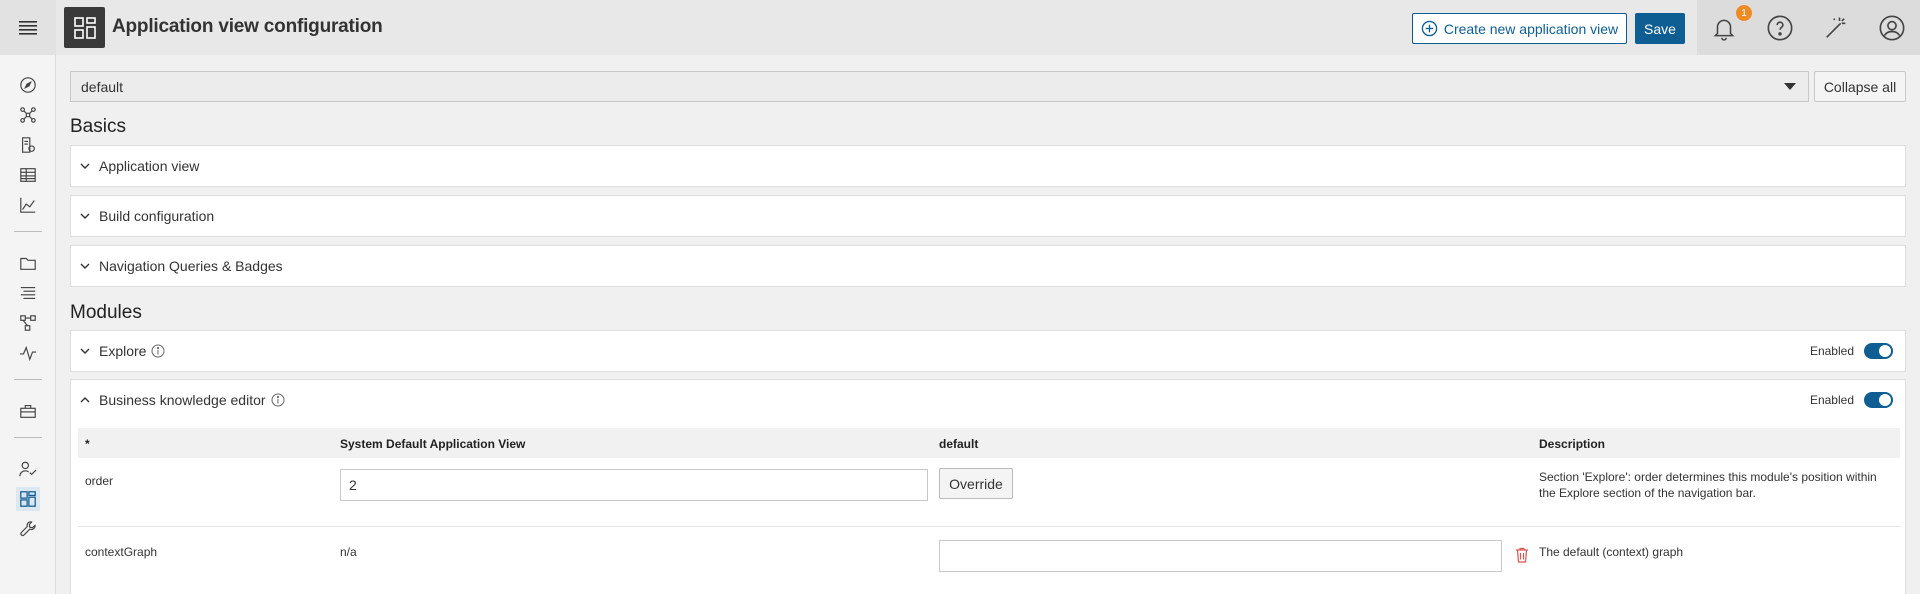  What do you see at coordinates (28, 469) in the screenshot?
I see `user-check-icon` at bounding box center [28, 469].